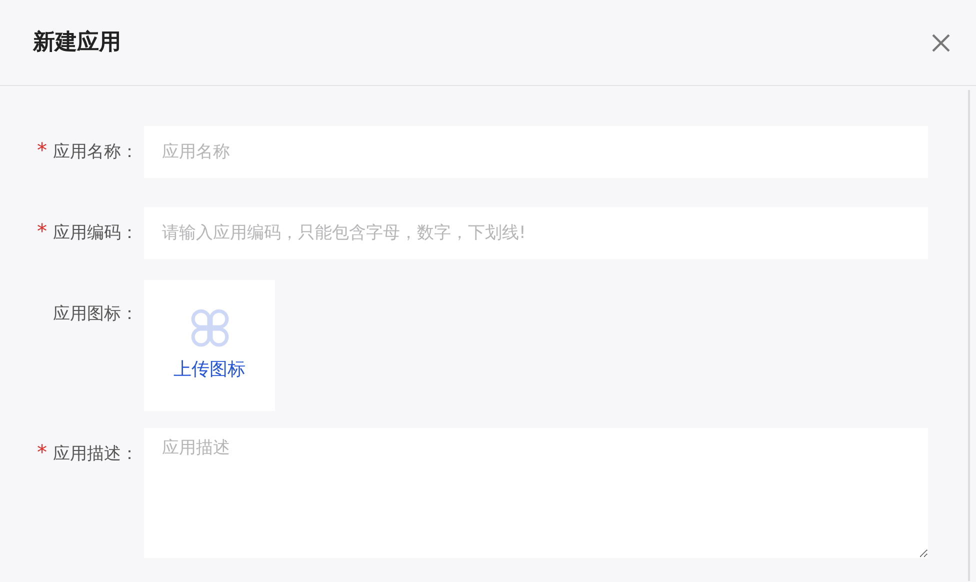  Describe the element at coordinates (210, 328) in the screenshot. I see `grid-icon` at that location.